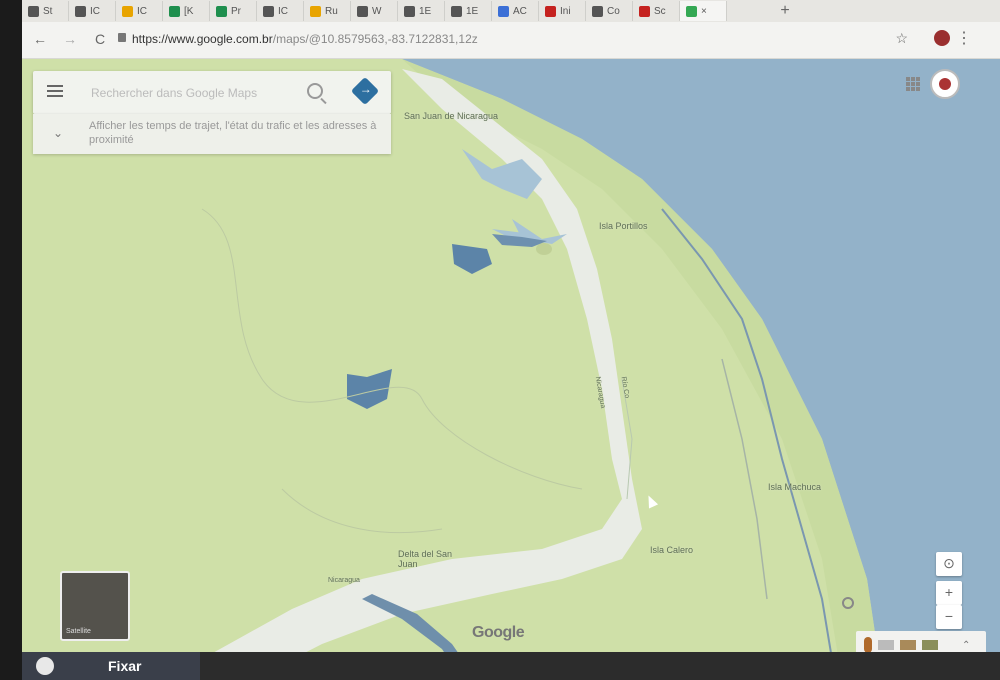 The image size is (1000, 680). What do you see at coordinates (949, 564) in the screenshot?
I see `my-location-icon: ⊙` at bounding box center [949, 564].